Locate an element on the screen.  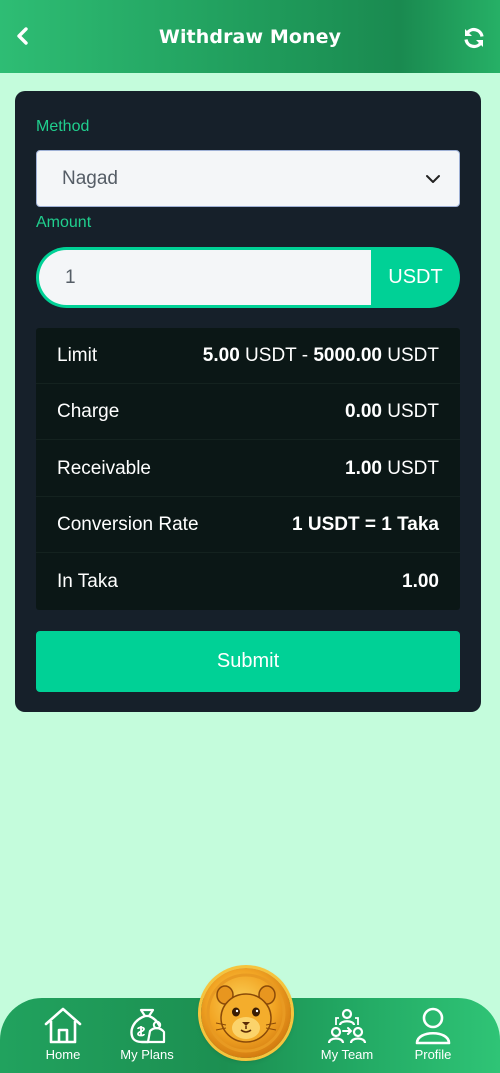
nav-item-my-team: My Team is located at coordinates (347, 1035).